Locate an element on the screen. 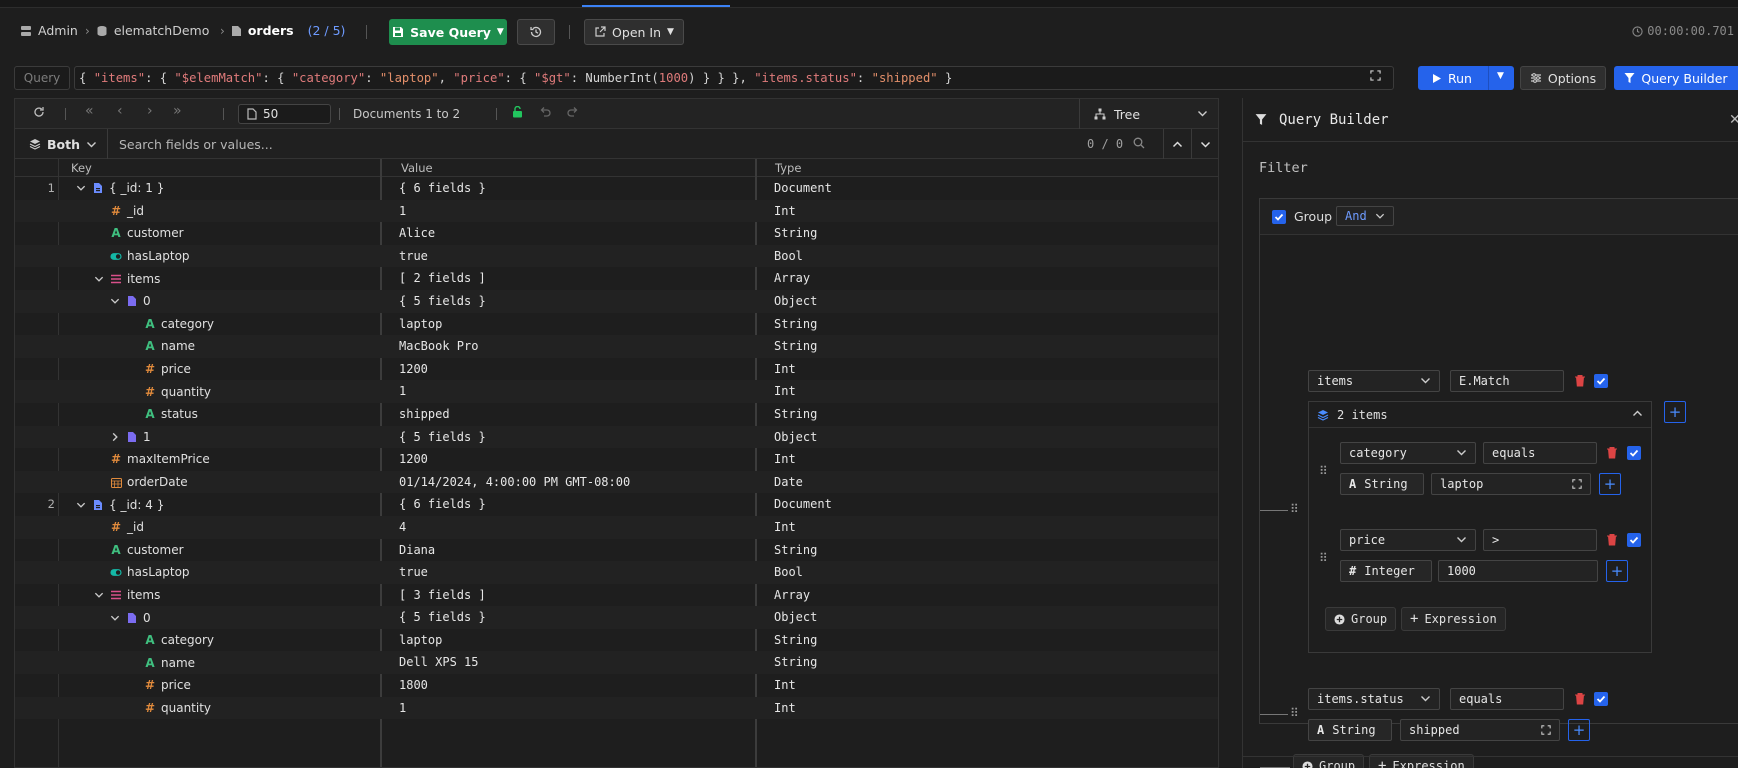  group-enabled-checkbox is located at coordinates (1279, 217).